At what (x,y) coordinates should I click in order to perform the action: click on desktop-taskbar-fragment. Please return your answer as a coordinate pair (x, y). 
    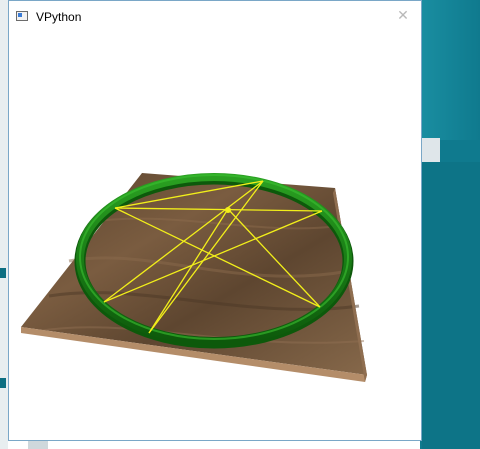
    Looking at the image, I should click on (38, 444).